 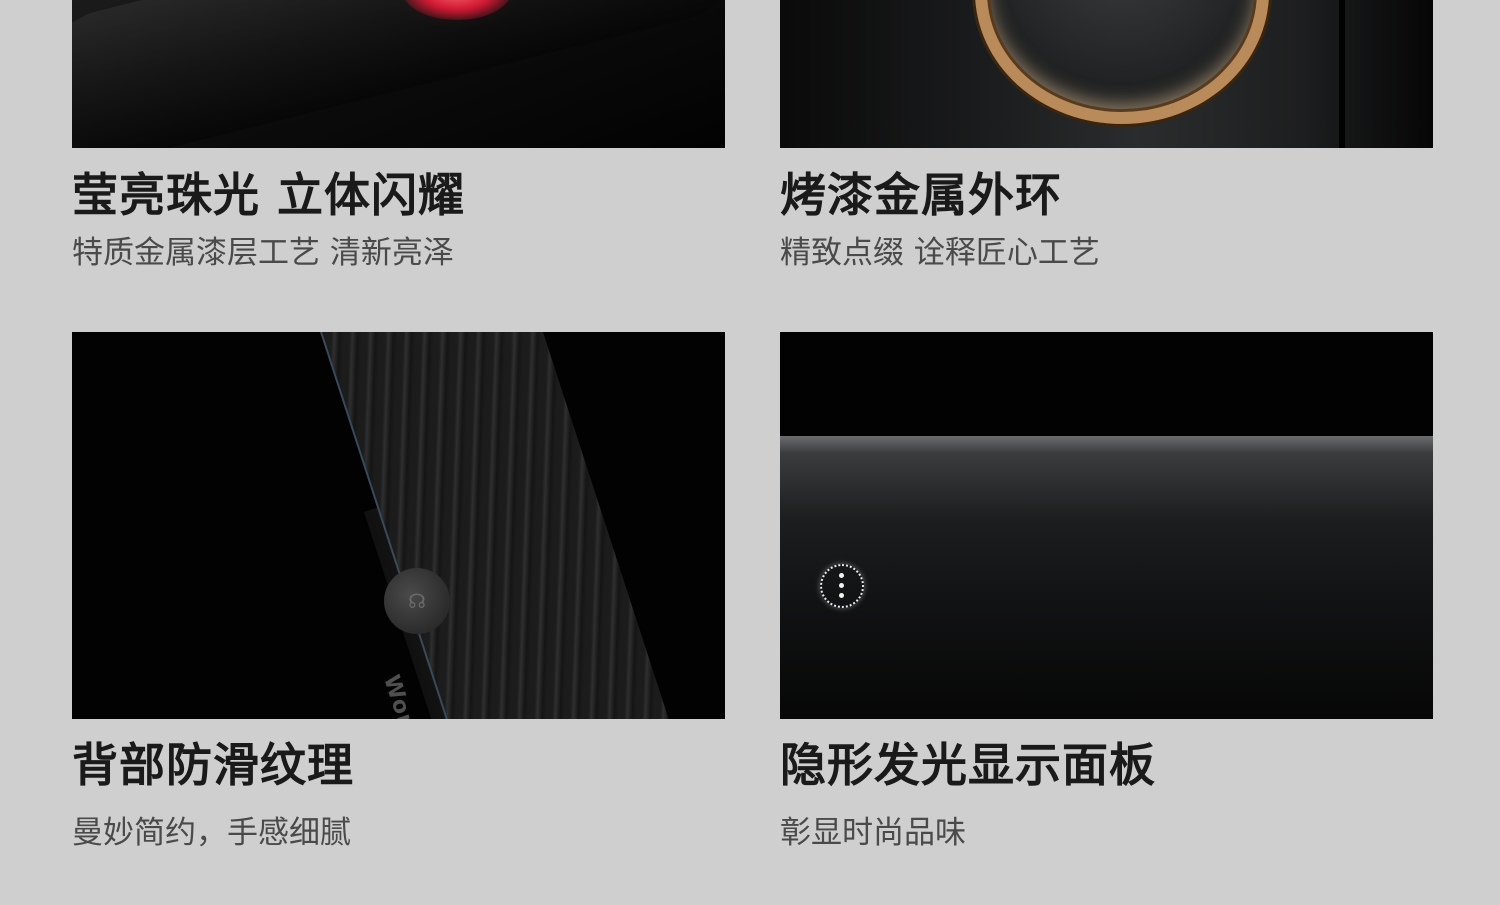 What do you see at coordinates (921, 195) in the screenshot?
I see `feature-title: 烤漆金属外环` at bounding box center [921, 195].